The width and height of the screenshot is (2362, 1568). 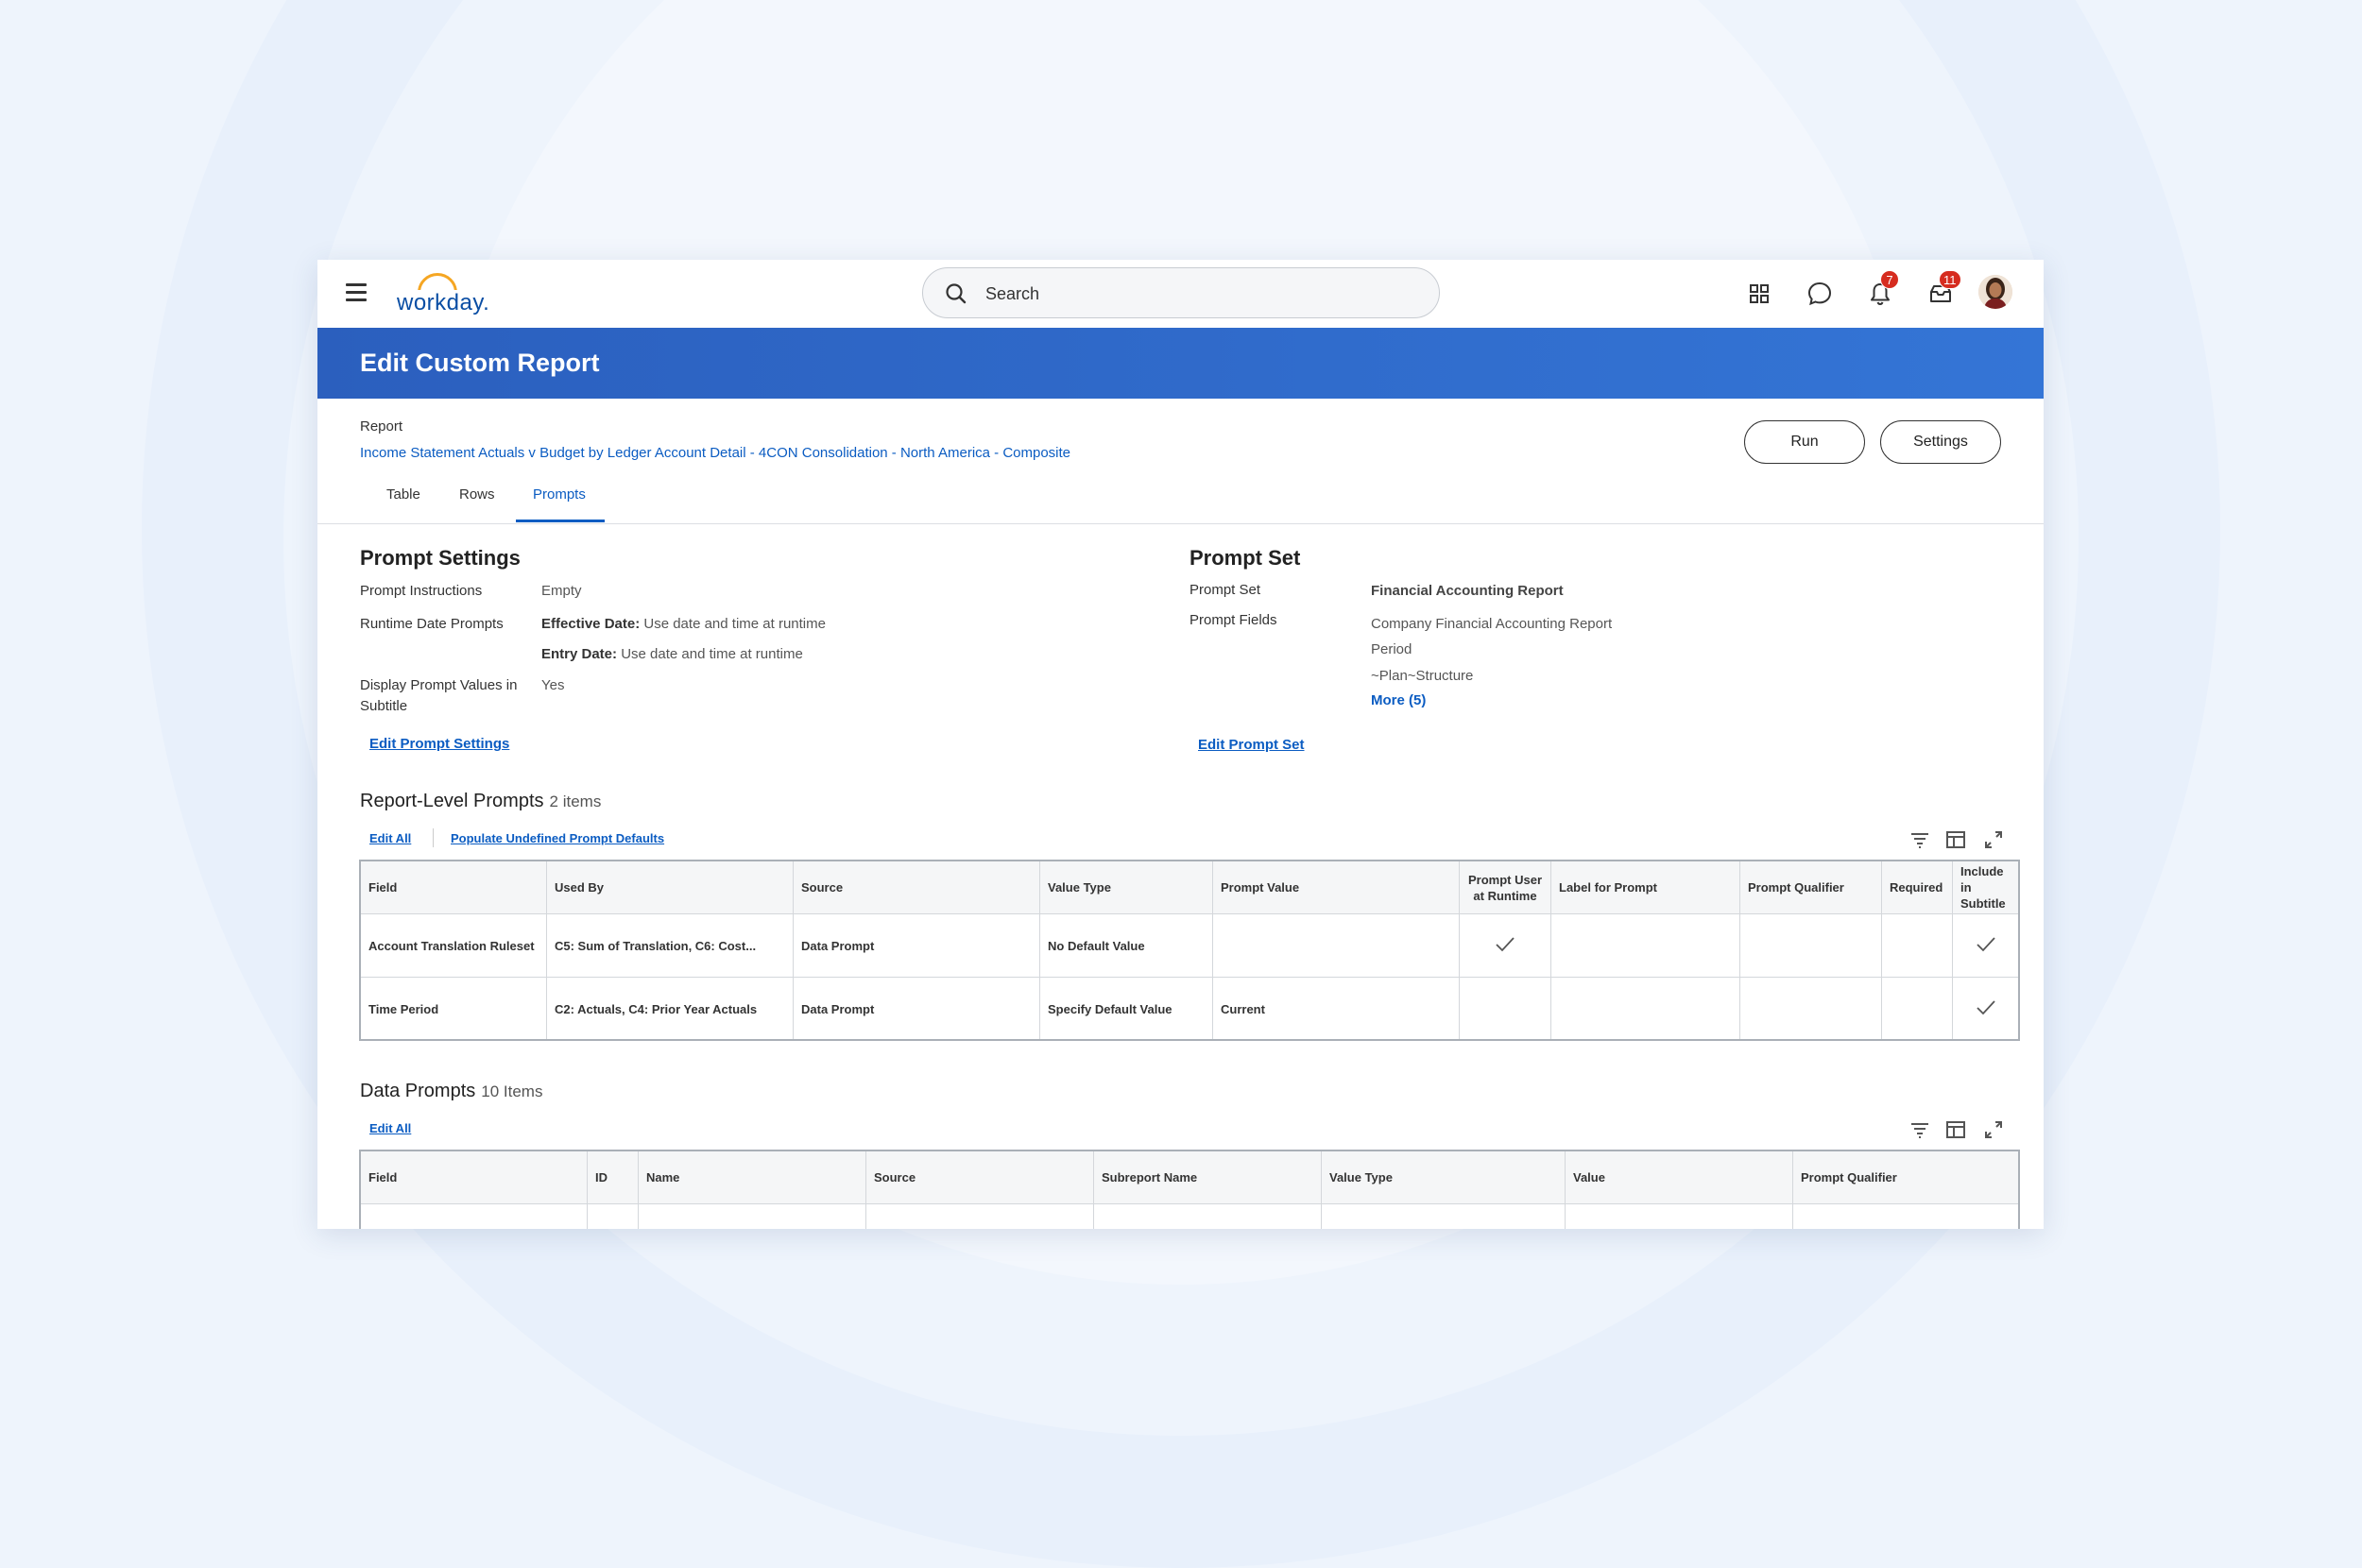 What do you see at coordinates (477, 494) in the screenshot?
I see `tab-rows: Rows` at bounding box center [477, 494].